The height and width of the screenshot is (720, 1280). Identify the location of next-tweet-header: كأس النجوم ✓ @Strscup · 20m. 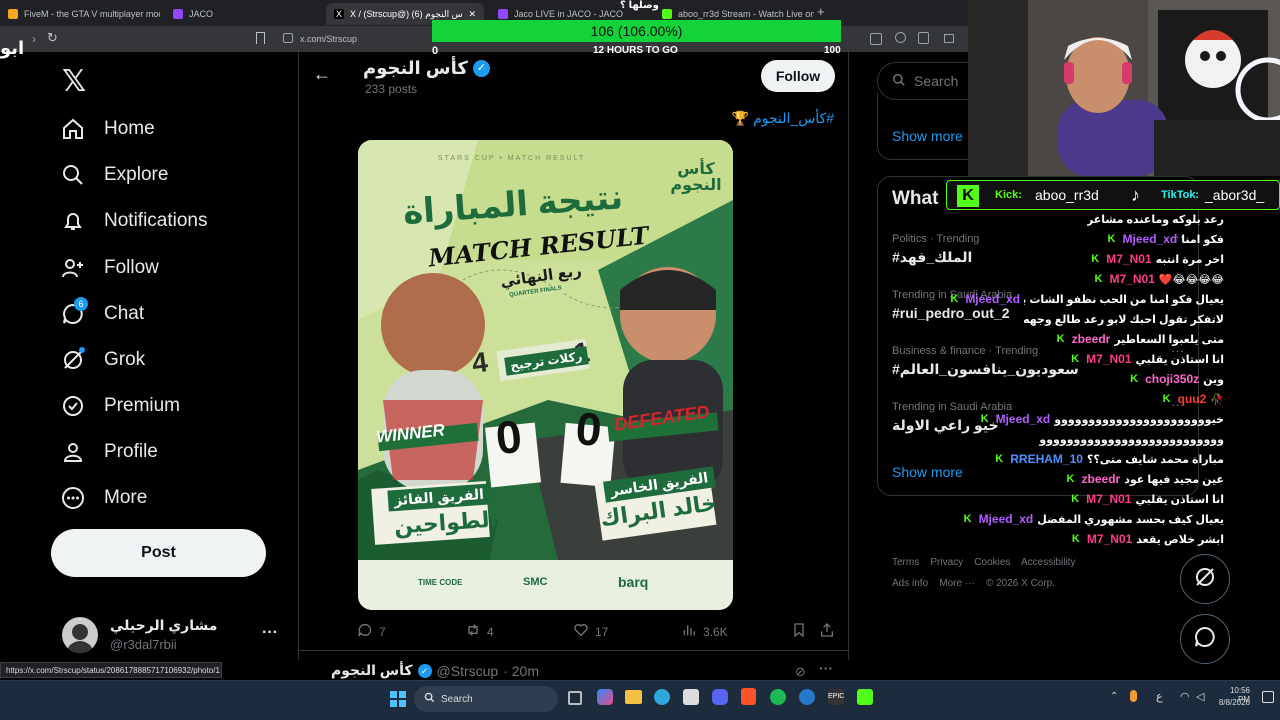
(435, 670).